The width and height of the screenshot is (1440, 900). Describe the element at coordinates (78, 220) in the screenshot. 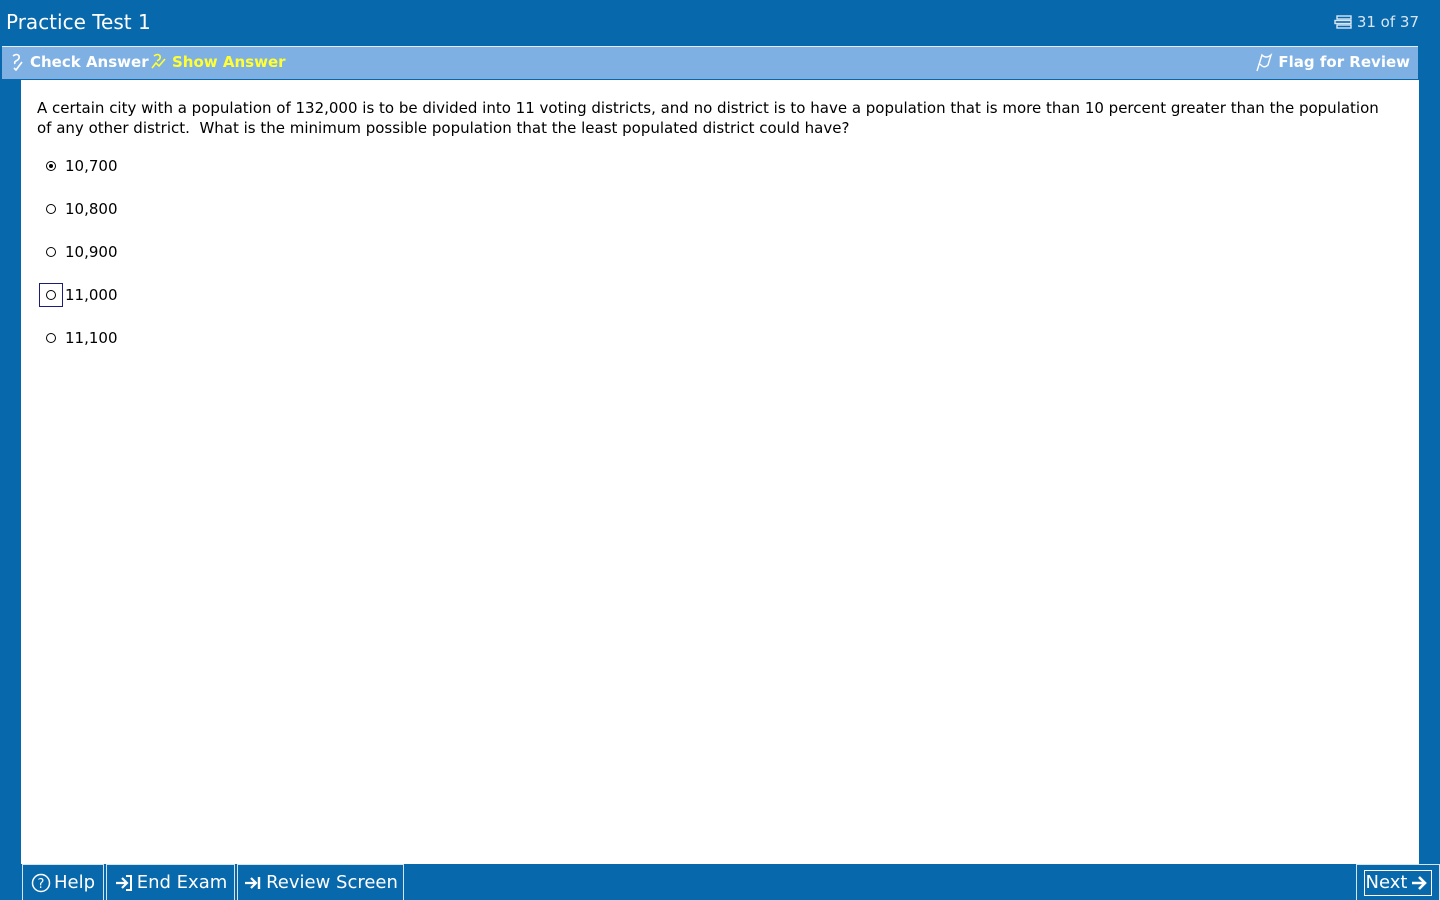

I see `answer-option: 10,800` at that location.